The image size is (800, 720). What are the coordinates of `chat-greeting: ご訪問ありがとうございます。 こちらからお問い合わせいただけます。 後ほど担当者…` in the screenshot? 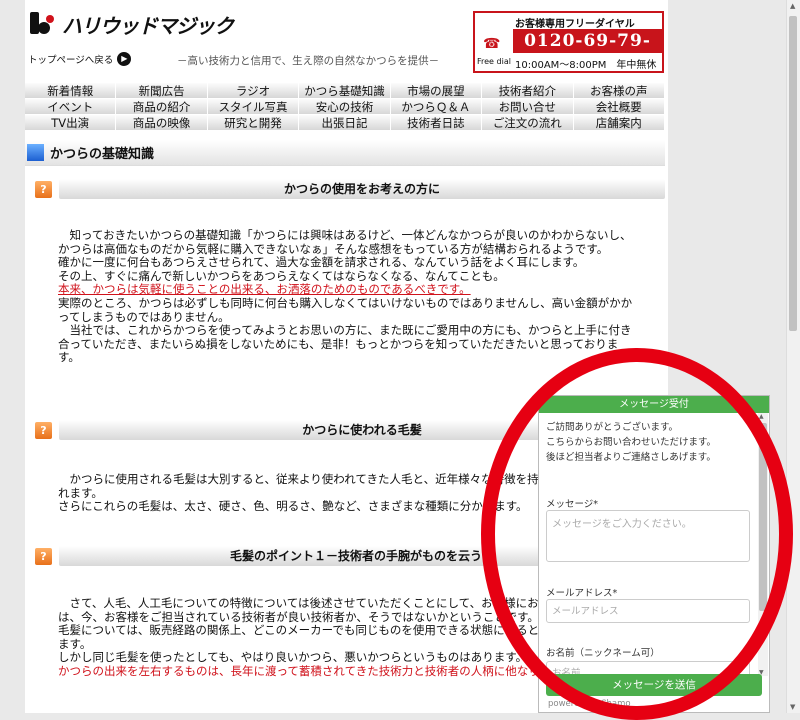 It's located at (631, 442).